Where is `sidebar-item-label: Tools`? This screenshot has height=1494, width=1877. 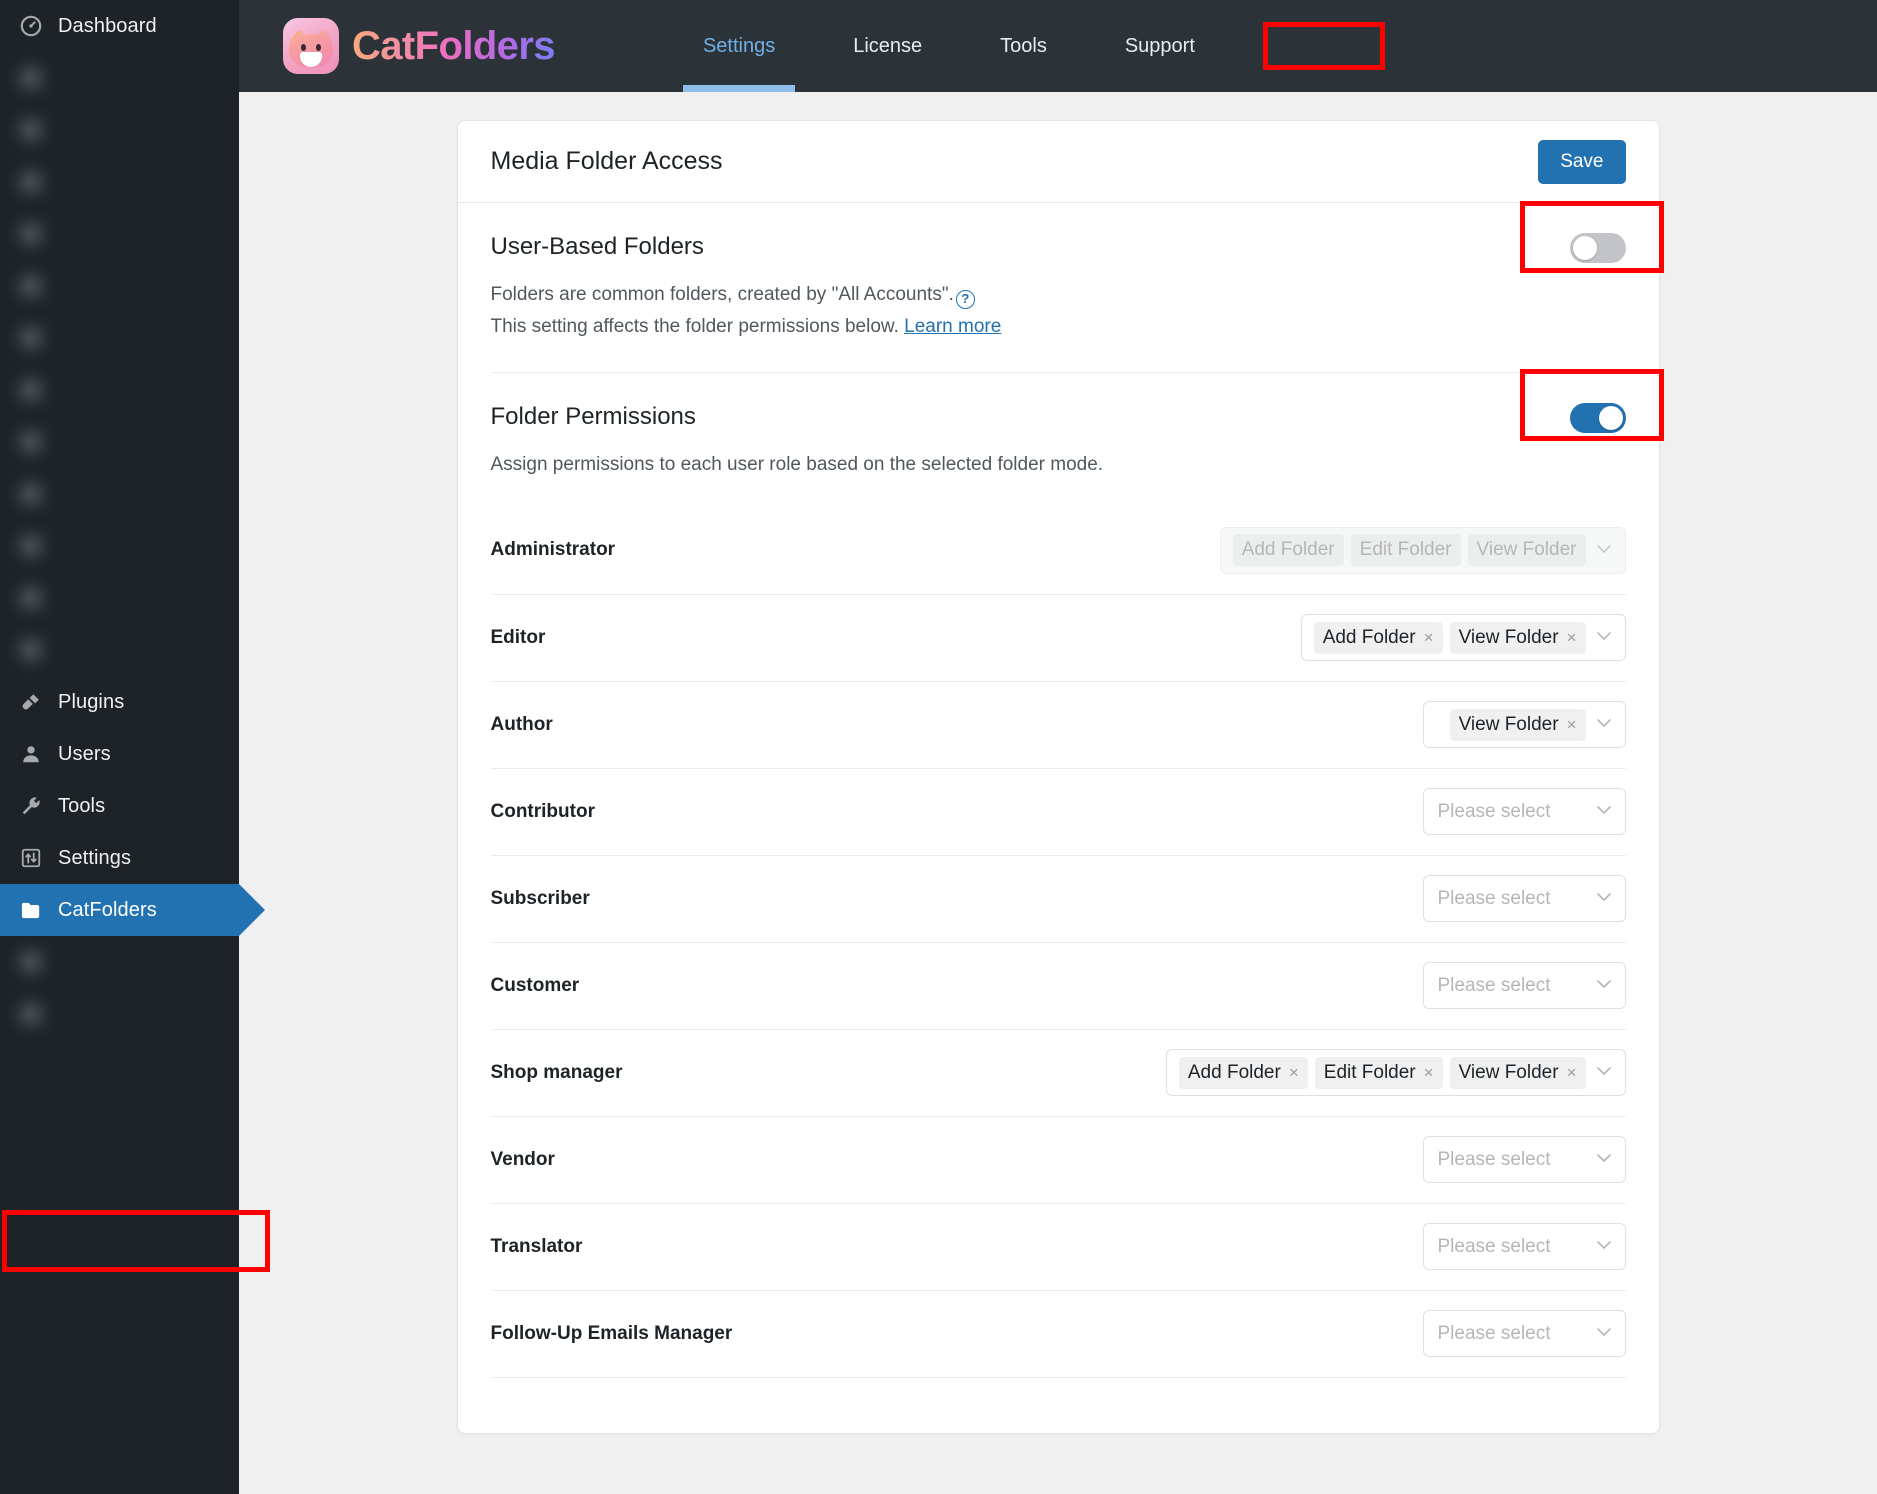 sidebar-item-label: Tools is located at coordinates (82, 805).